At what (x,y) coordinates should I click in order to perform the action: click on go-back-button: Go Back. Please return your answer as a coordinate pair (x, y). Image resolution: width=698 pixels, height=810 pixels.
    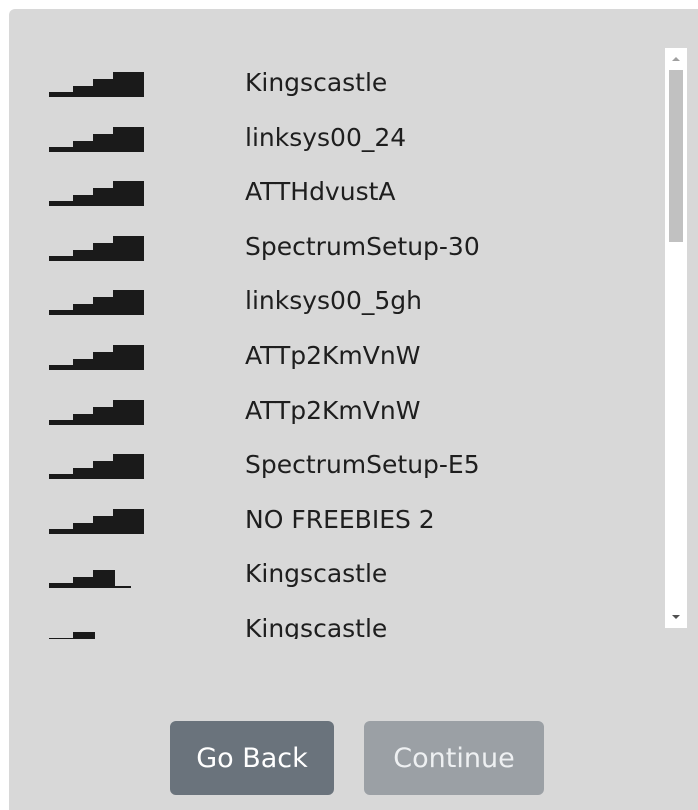
    Looking at the image, I should click on (252, 758).